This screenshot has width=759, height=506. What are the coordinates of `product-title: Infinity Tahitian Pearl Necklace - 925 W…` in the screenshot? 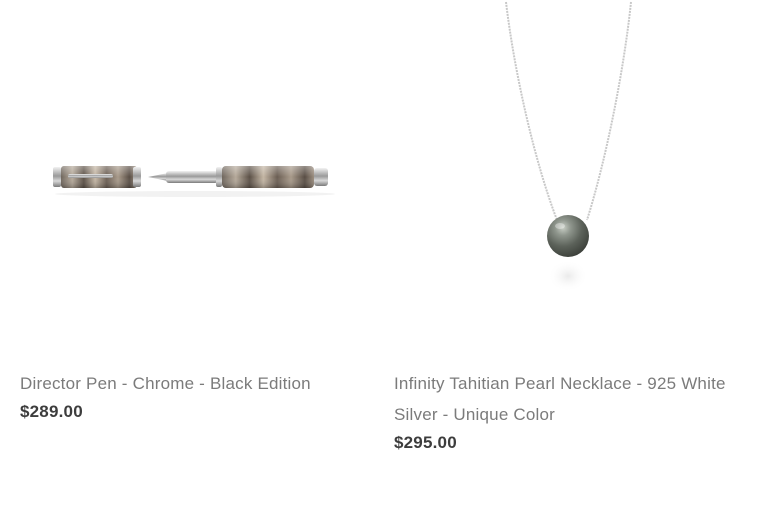 It's located at (566, 399).